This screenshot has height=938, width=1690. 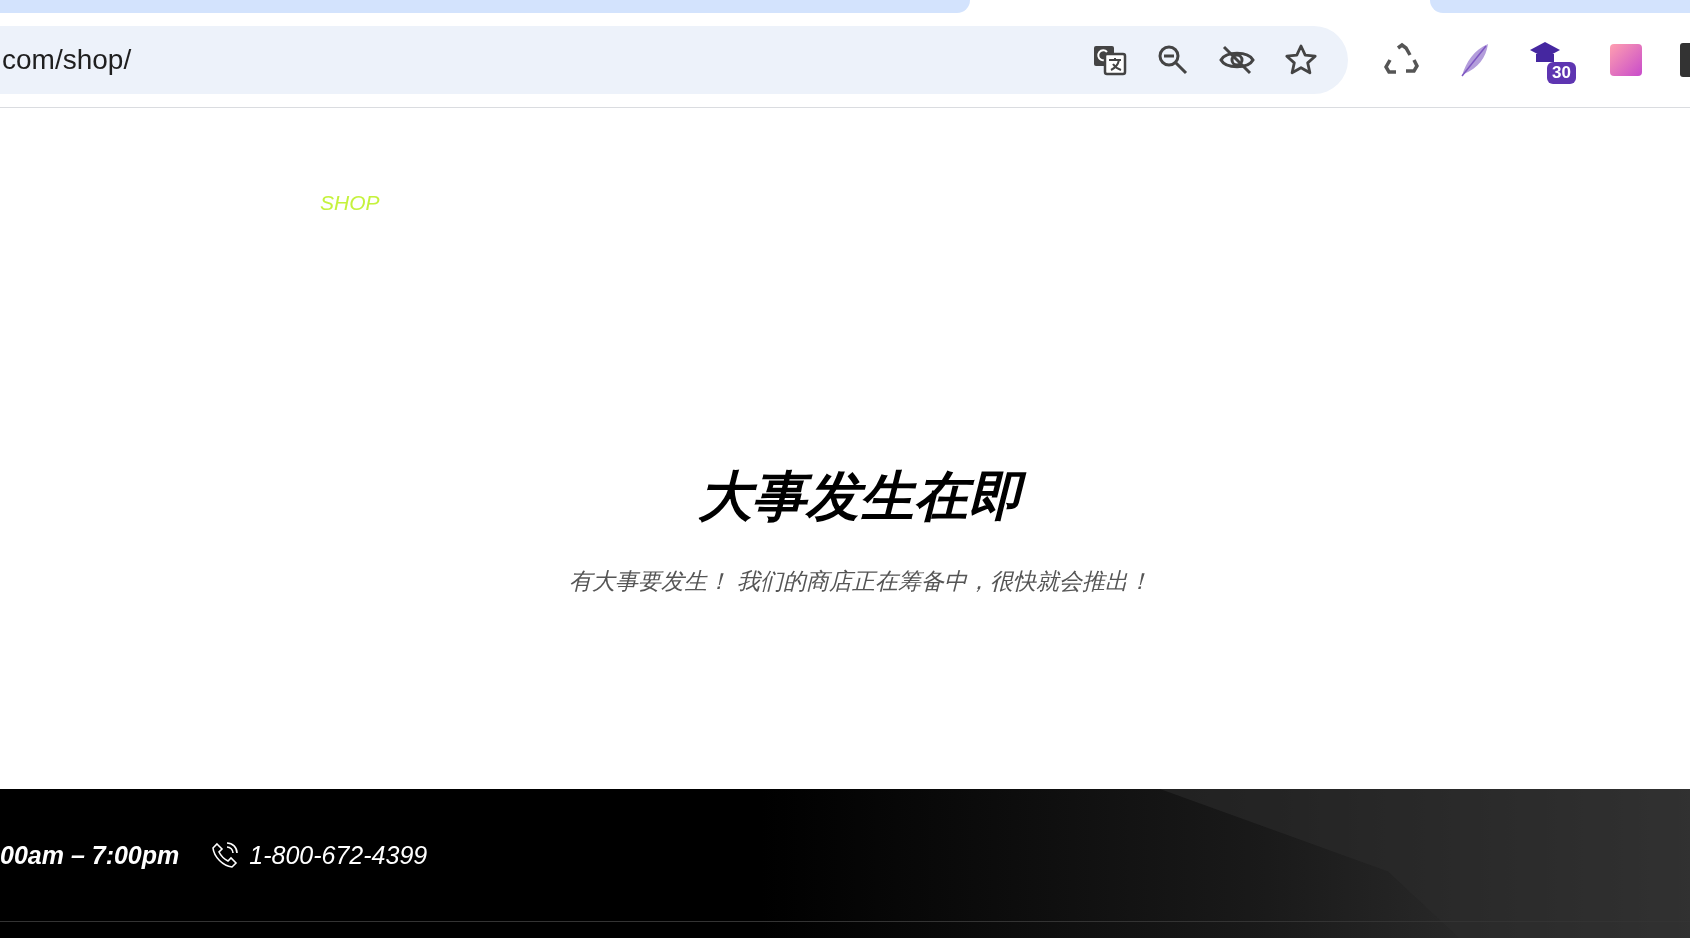 I want to click on hidden-eye-icon, so click(x=1237, y=60).